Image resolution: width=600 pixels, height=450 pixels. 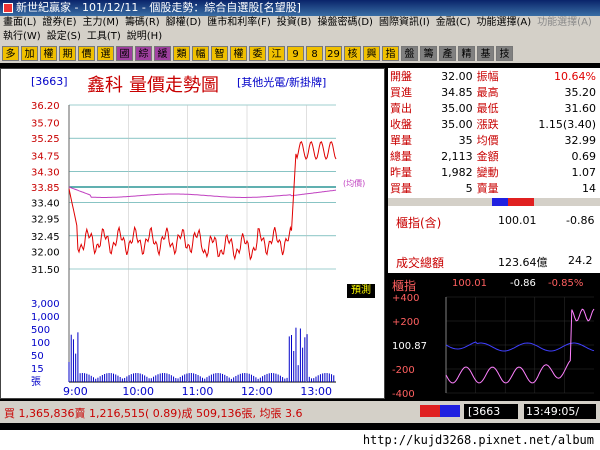 What do you see at coordinates (124, 53) in the screenshot?
I see `toolbar-button-6: 國` at bounding box center [124, 53].